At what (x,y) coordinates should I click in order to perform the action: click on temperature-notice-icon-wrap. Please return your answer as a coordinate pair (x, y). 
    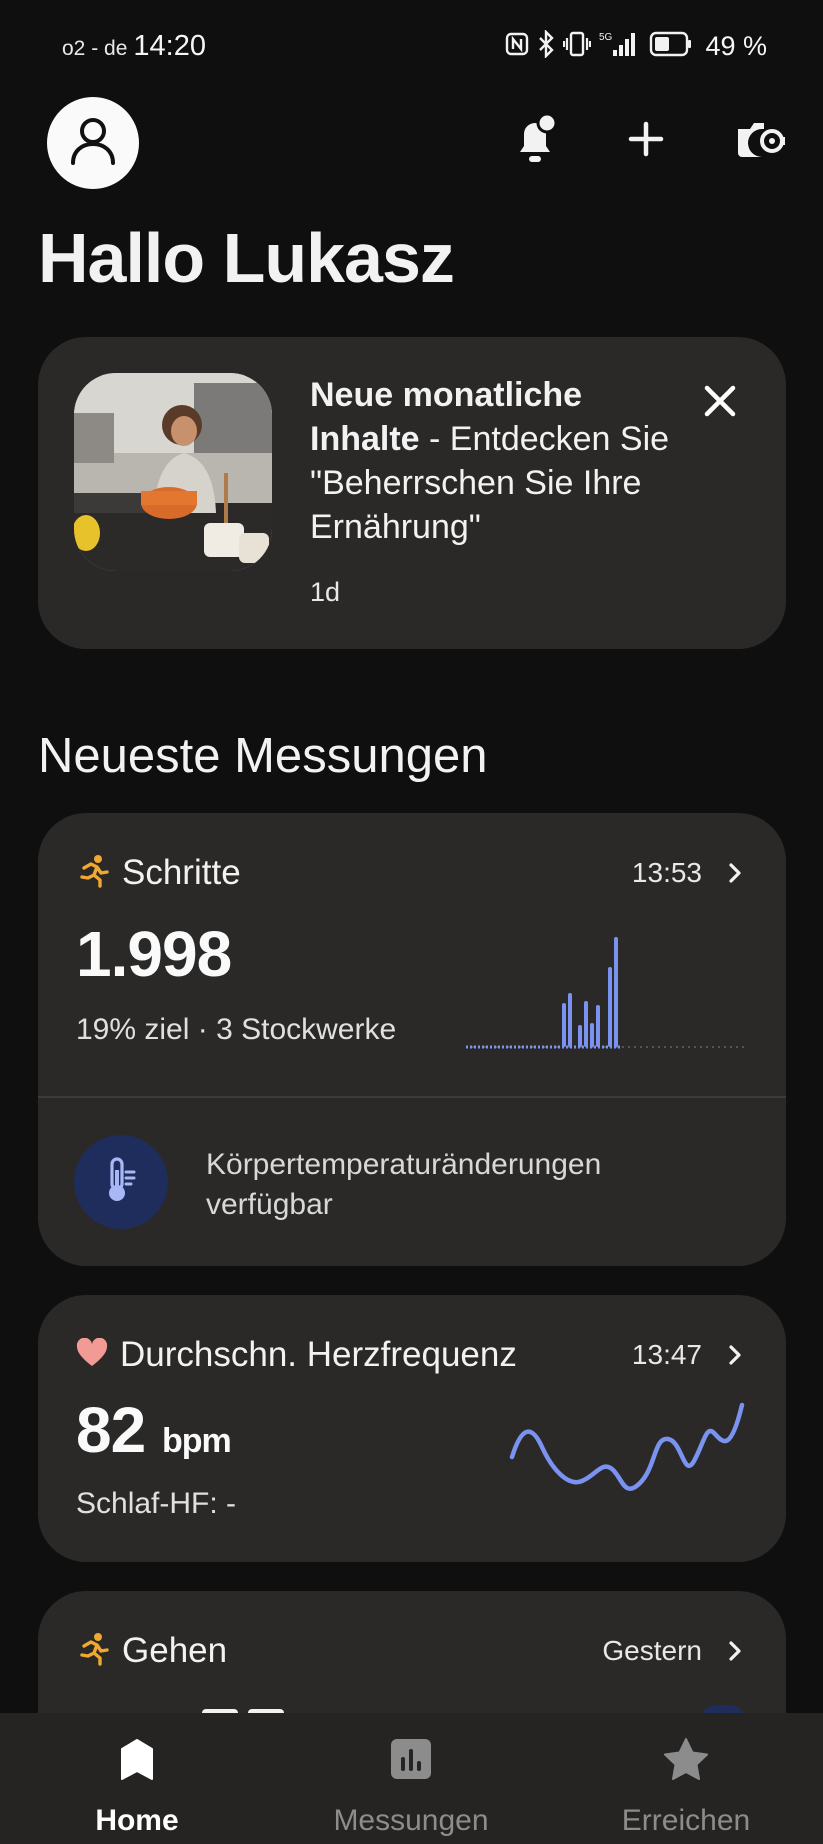
    Looking at the image, I should click on (121, 1182).